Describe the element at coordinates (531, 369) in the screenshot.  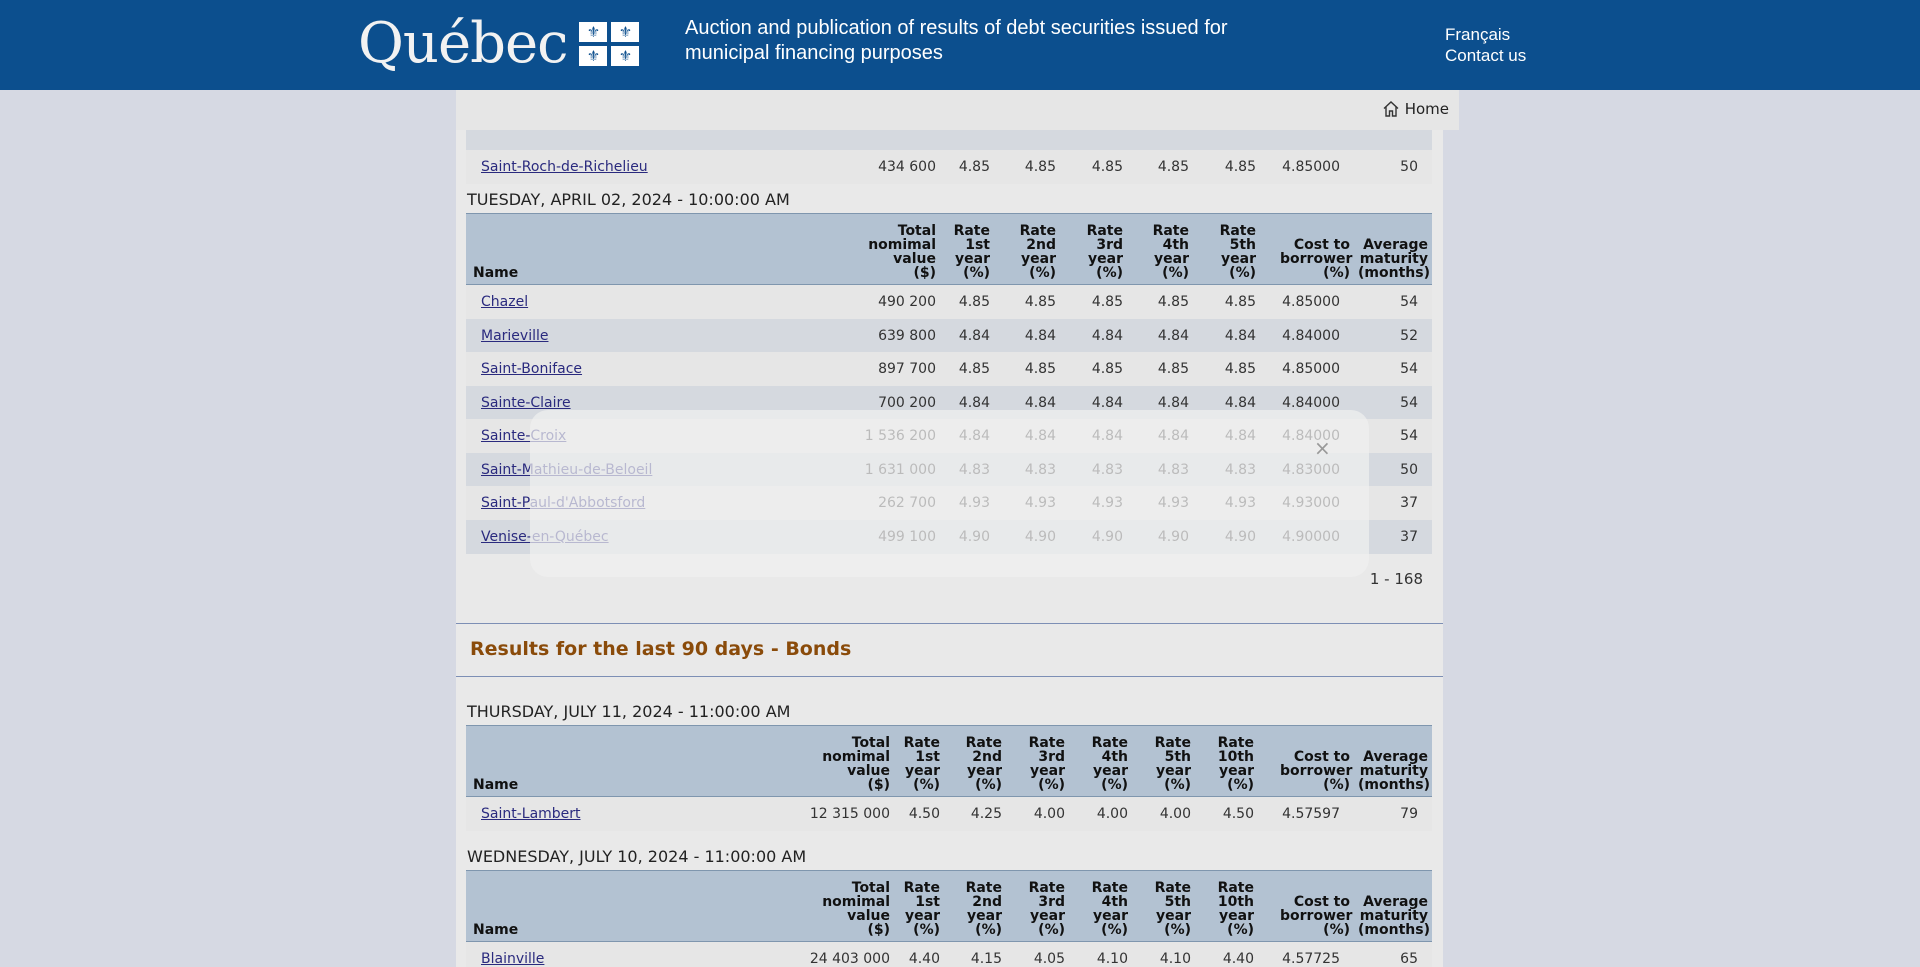
I see `municipality-link: Saint-Boniface` at that location.